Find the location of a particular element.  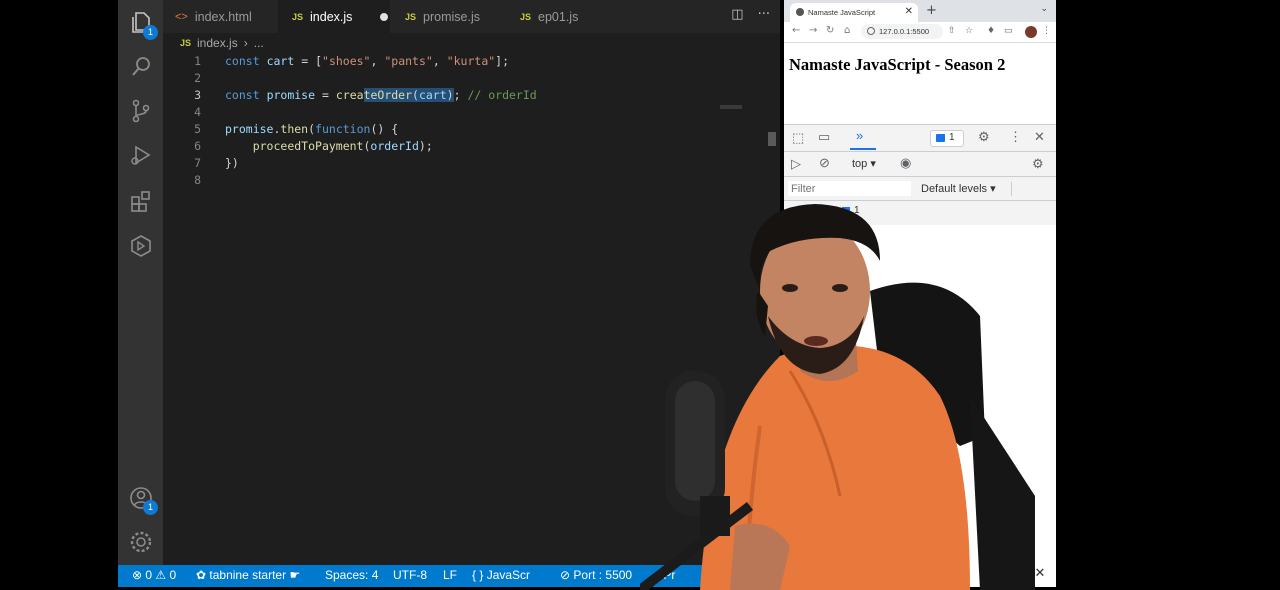

url-text: 127.0.0.1:5500 is located at coordinates (904, 31).